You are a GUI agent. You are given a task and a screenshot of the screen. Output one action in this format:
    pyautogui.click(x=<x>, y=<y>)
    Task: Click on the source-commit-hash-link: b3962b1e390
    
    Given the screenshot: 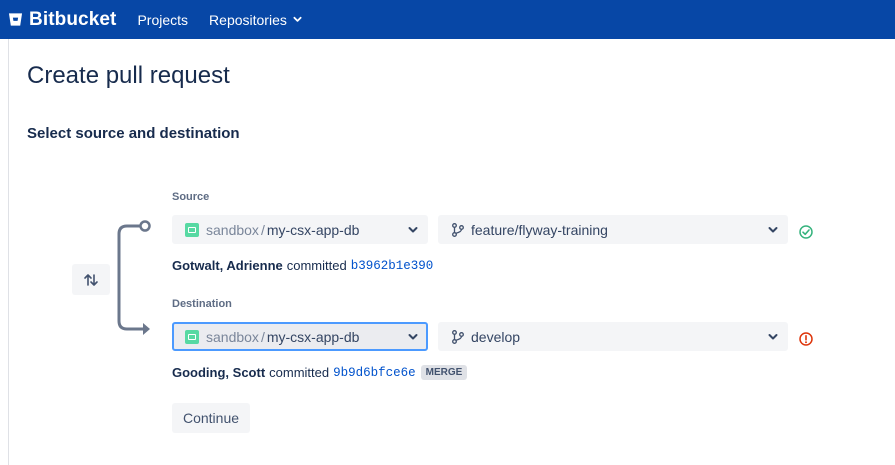 What is the action you would take?
    pyautogui.click(x=392, y=266)
    